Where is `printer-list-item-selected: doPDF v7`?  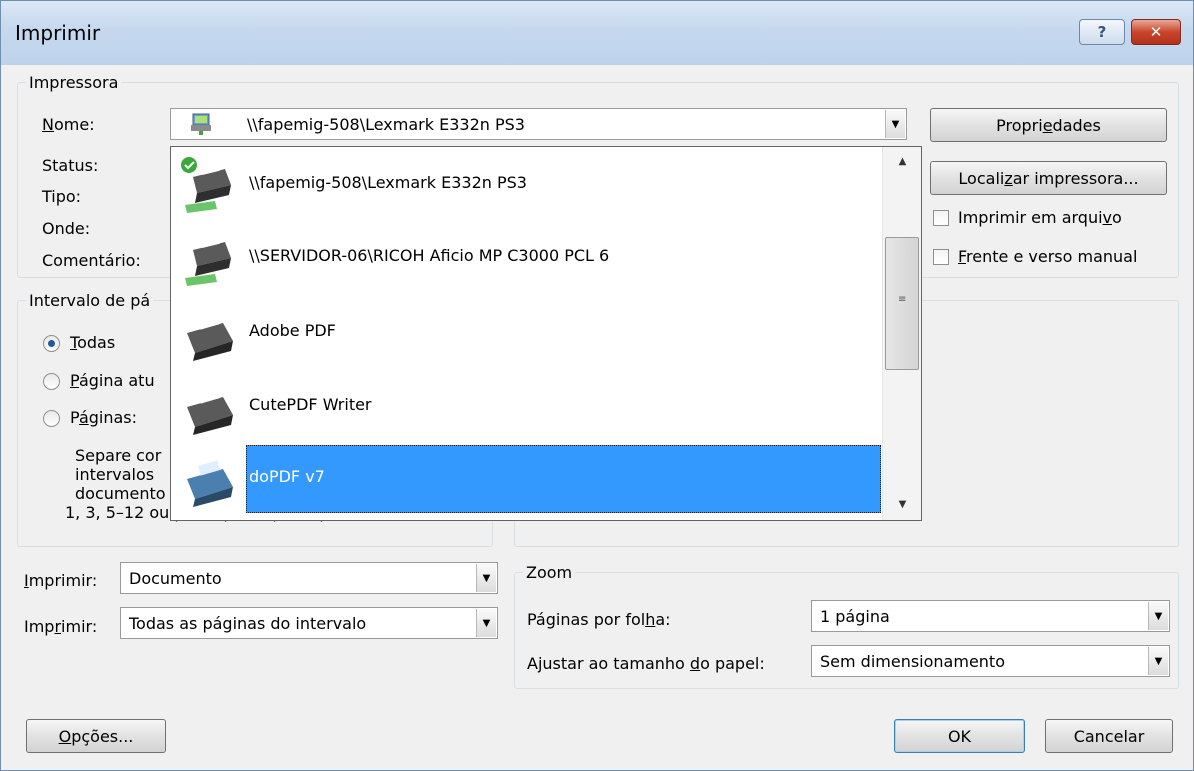 printer-list-item-selected: doPDF v7 is located at coordinates (526, 479).